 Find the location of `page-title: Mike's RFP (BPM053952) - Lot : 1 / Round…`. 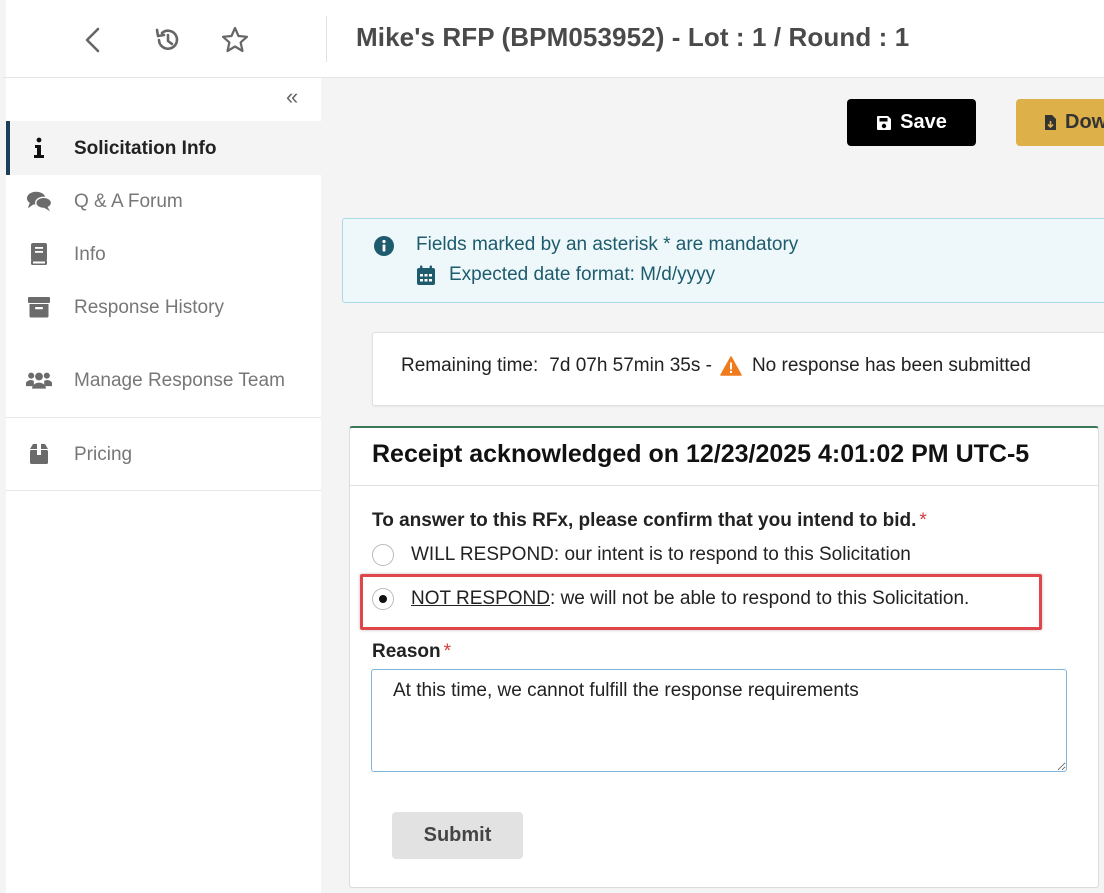

page-title: Mike's RFP (BPM053952) - Lot : 1 / Round… is located at coordinates (633, 37).